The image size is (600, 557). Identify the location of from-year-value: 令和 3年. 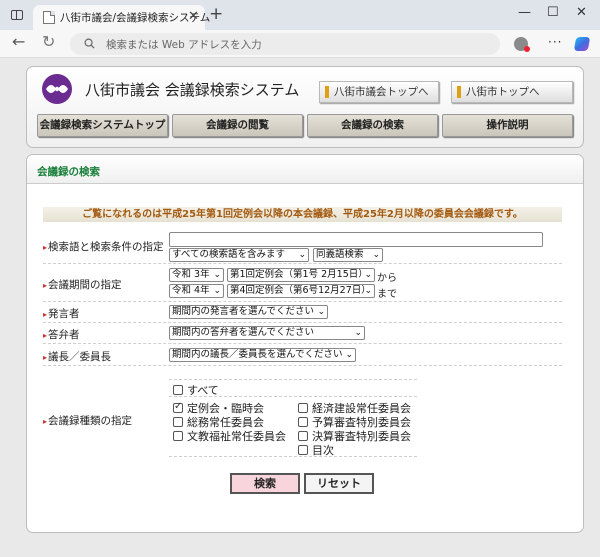
(191, 274).